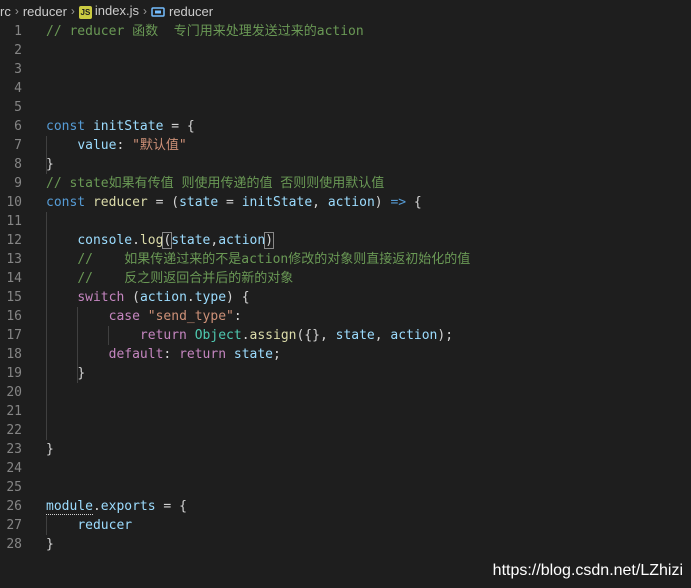 This screenshot has width=691, height=588. What do you see at coordinates (345, 468) in the screenshot?
I see `code-line: 24` at bounding box center [345, 468].